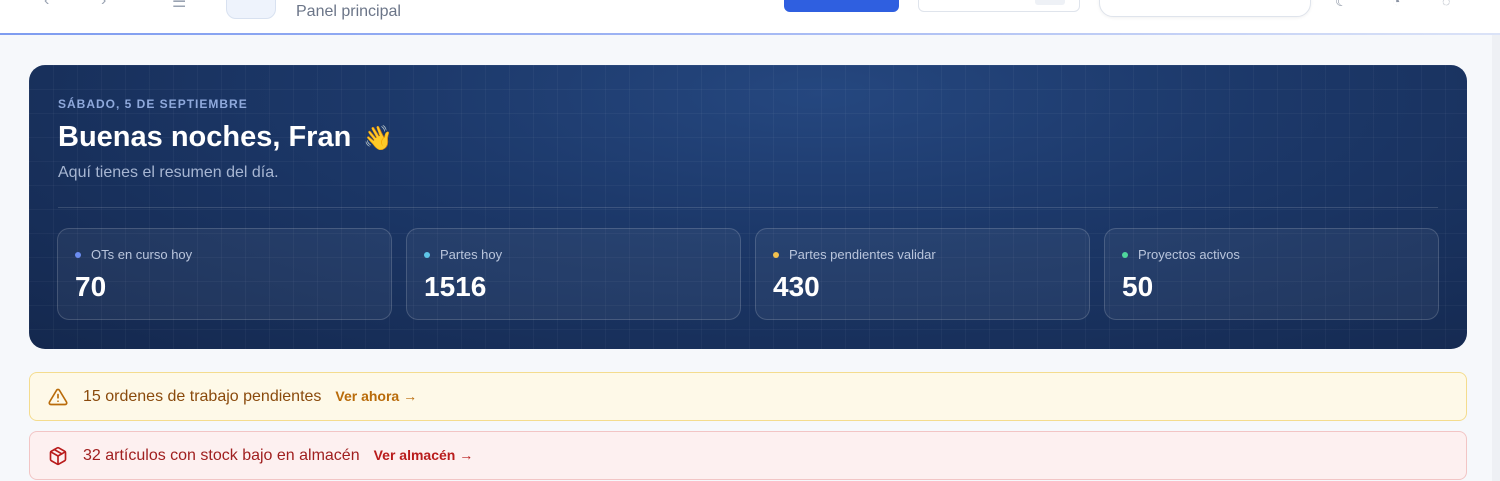  Describe the element at coordinates (251, 9) in the screenshot. I see `apps-grid-button` at that location.